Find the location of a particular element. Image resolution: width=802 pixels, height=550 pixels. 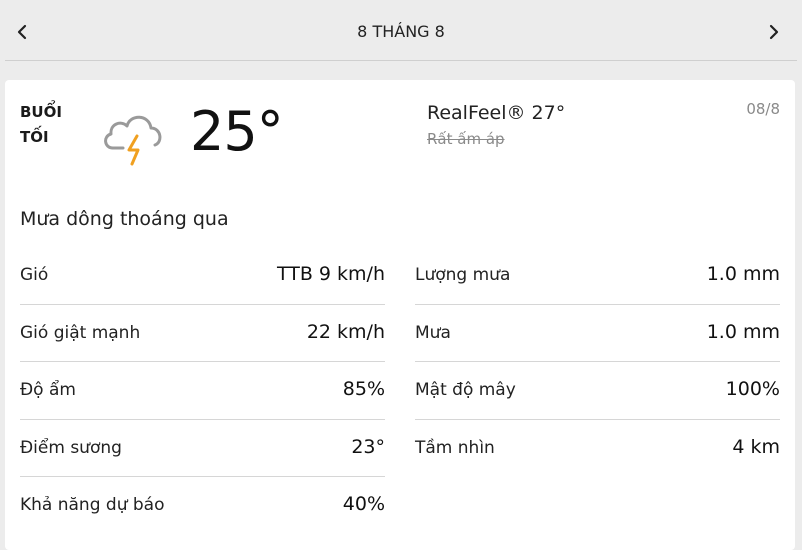

detail-label: Điểm sương is located at coordinates (71, 447).